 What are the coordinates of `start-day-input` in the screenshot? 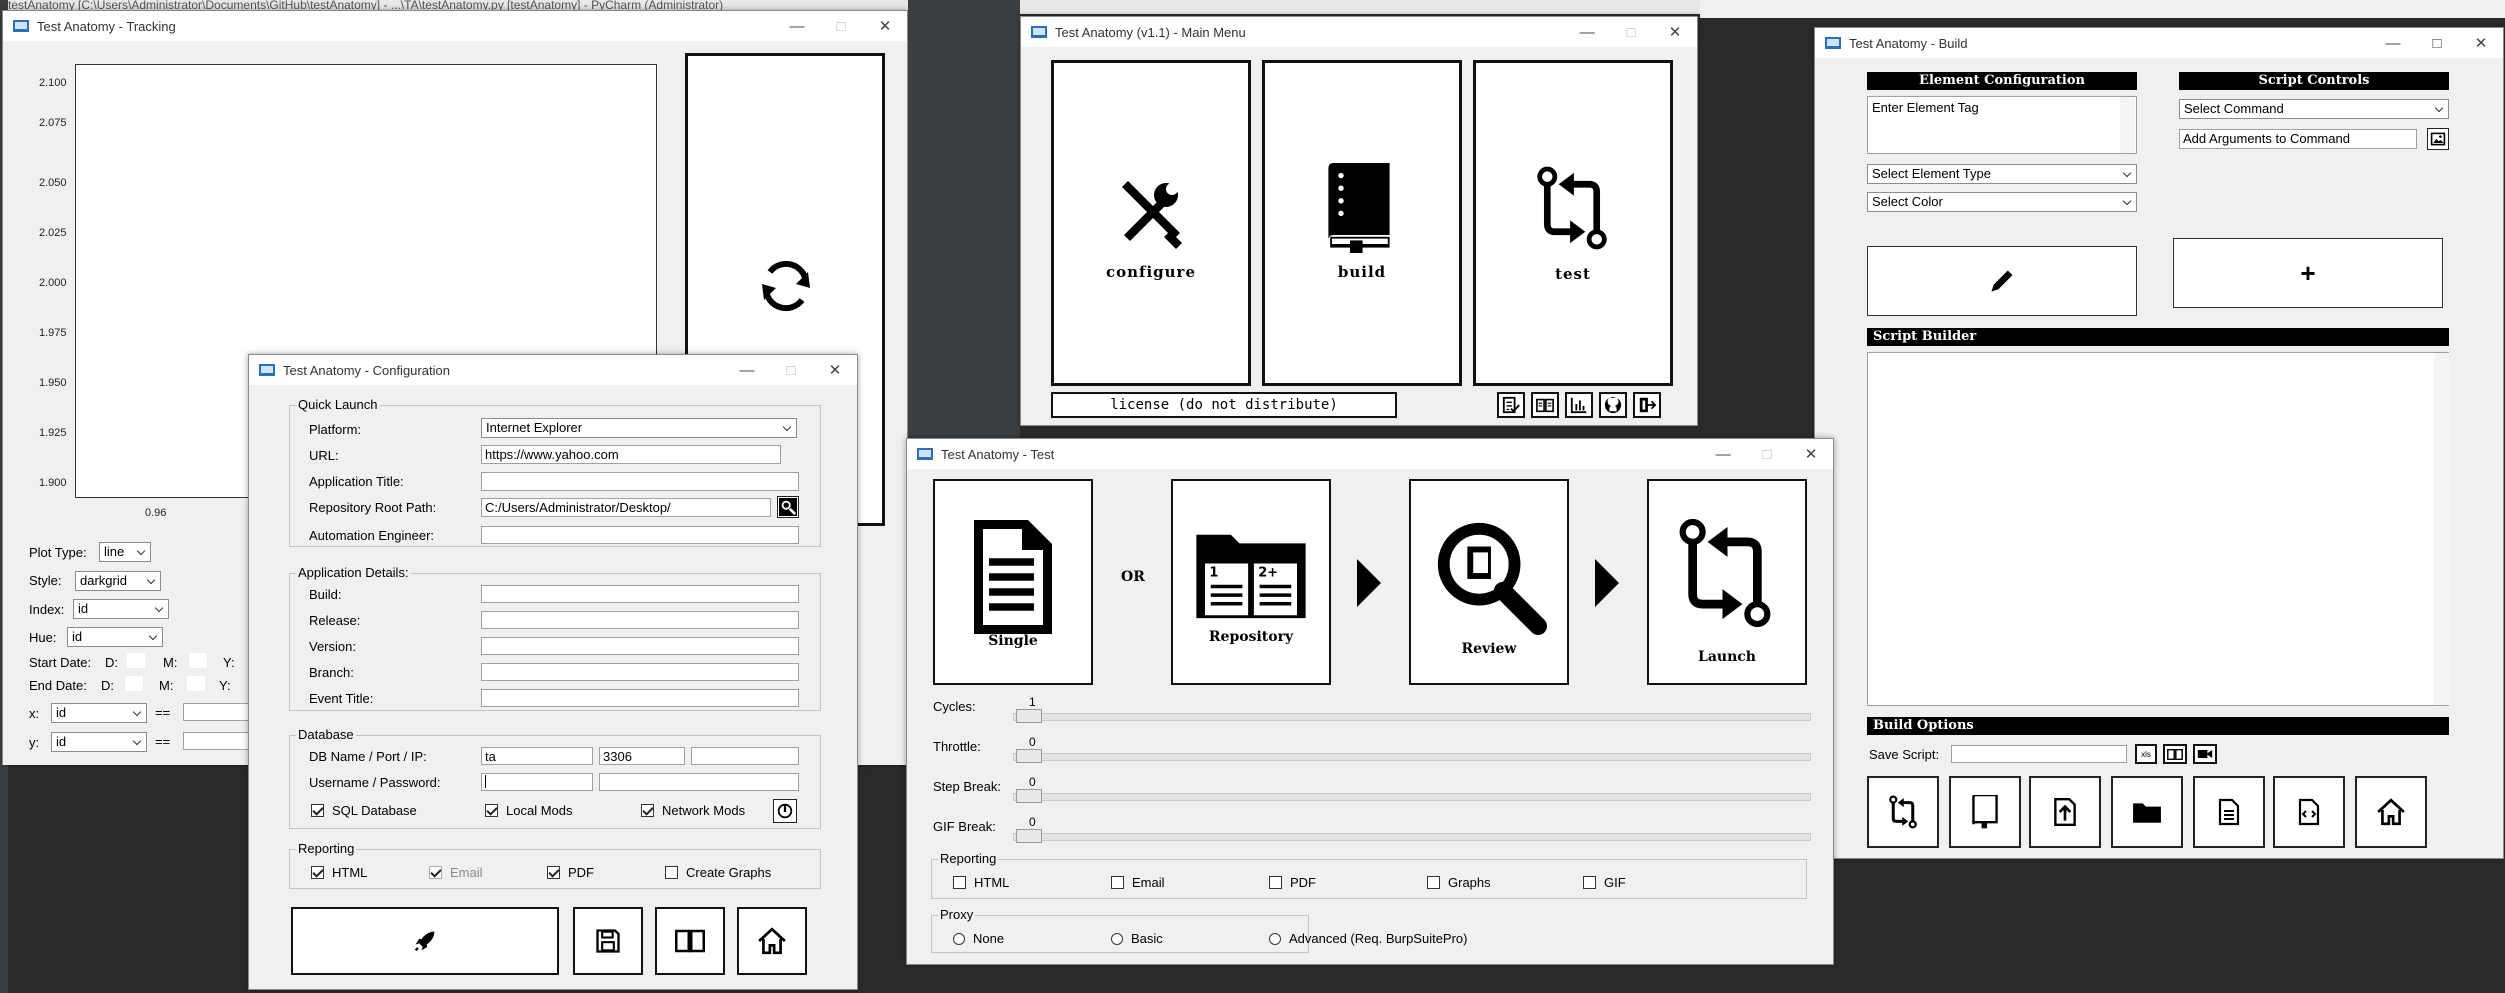 It's located at (136, 660).